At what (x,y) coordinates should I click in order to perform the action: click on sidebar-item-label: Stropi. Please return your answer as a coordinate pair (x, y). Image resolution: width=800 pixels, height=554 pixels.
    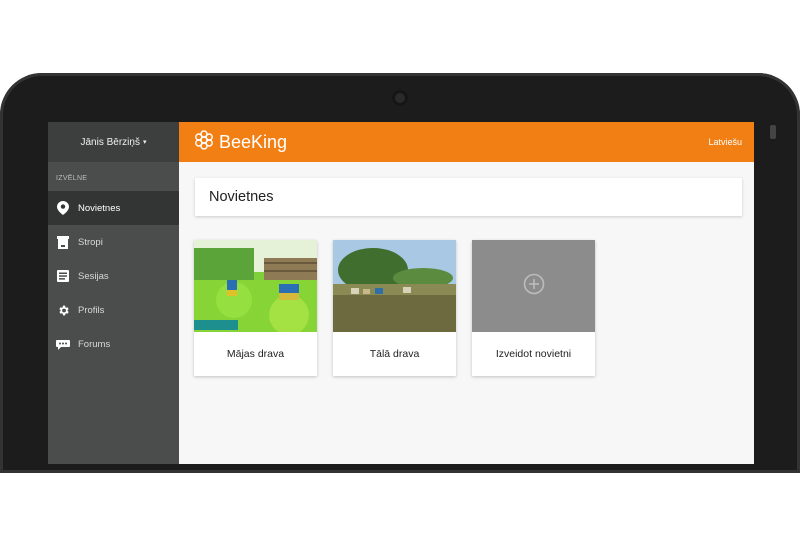
    Looking at the image, I should click on (90, 242).